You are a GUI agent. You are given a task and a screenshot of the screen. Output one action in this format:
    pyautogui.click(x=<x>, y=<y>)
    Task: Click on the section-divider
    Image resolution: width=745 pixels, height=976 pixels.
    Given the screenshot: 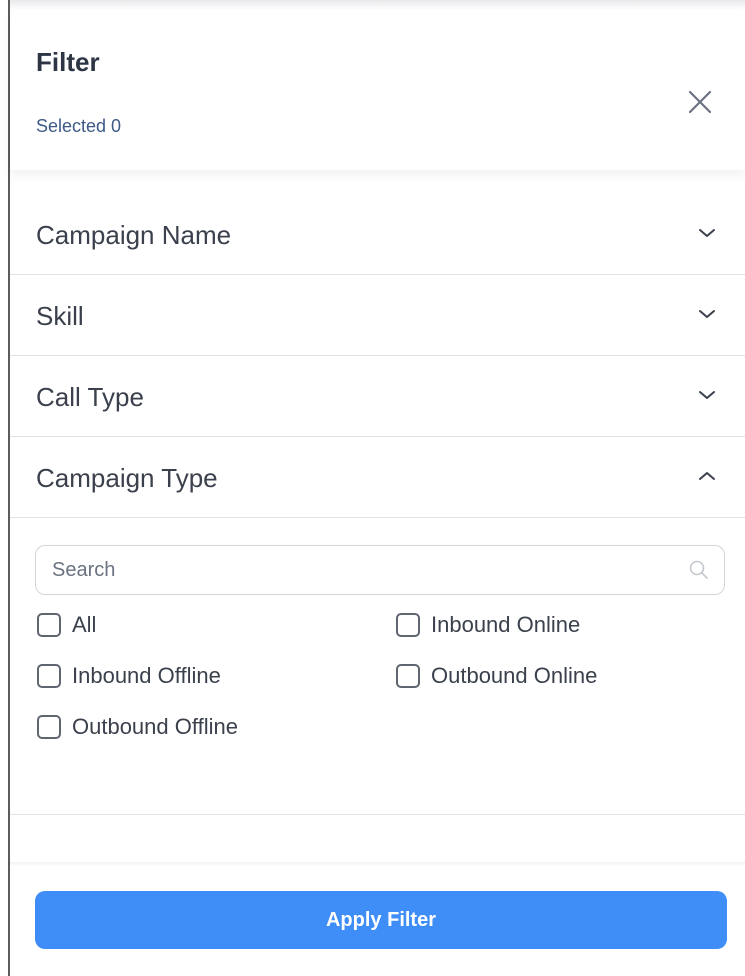 What is the action you would take?
    pyautogui.click(x=377, y=814)
    